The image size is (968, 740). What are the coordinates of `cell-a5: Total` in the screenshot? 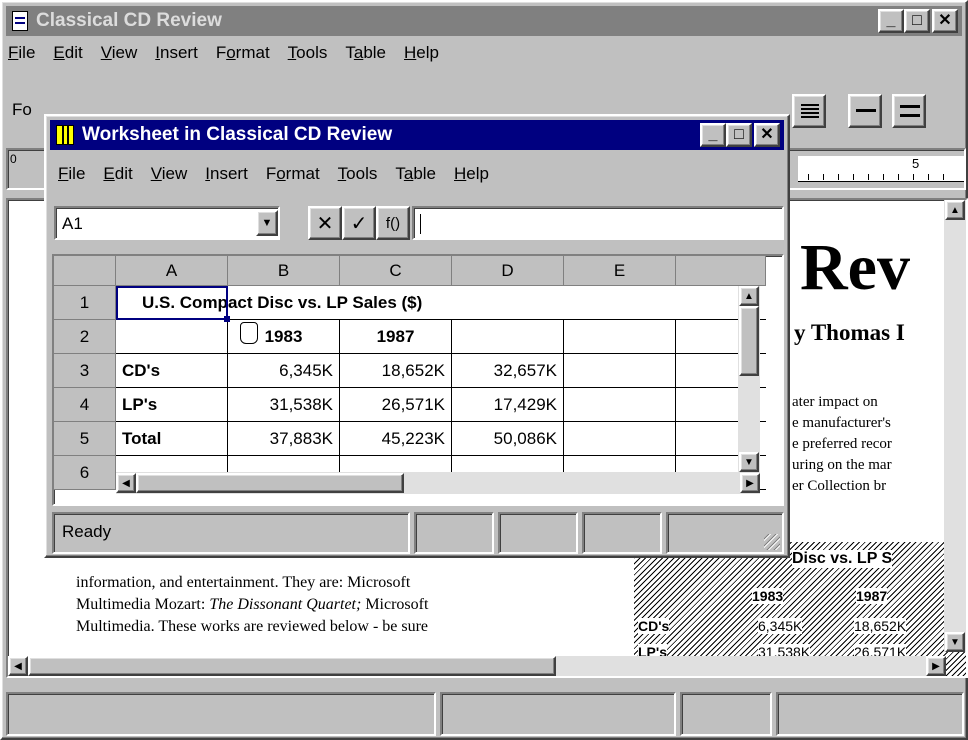 It's located at (172, 439).